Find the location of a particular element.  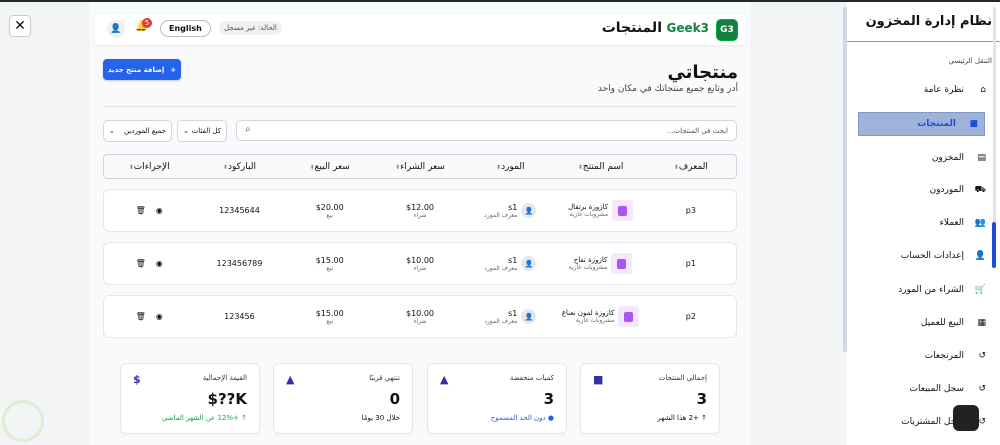

nav-icon: ⛟ is located at coordinates (980, 189).